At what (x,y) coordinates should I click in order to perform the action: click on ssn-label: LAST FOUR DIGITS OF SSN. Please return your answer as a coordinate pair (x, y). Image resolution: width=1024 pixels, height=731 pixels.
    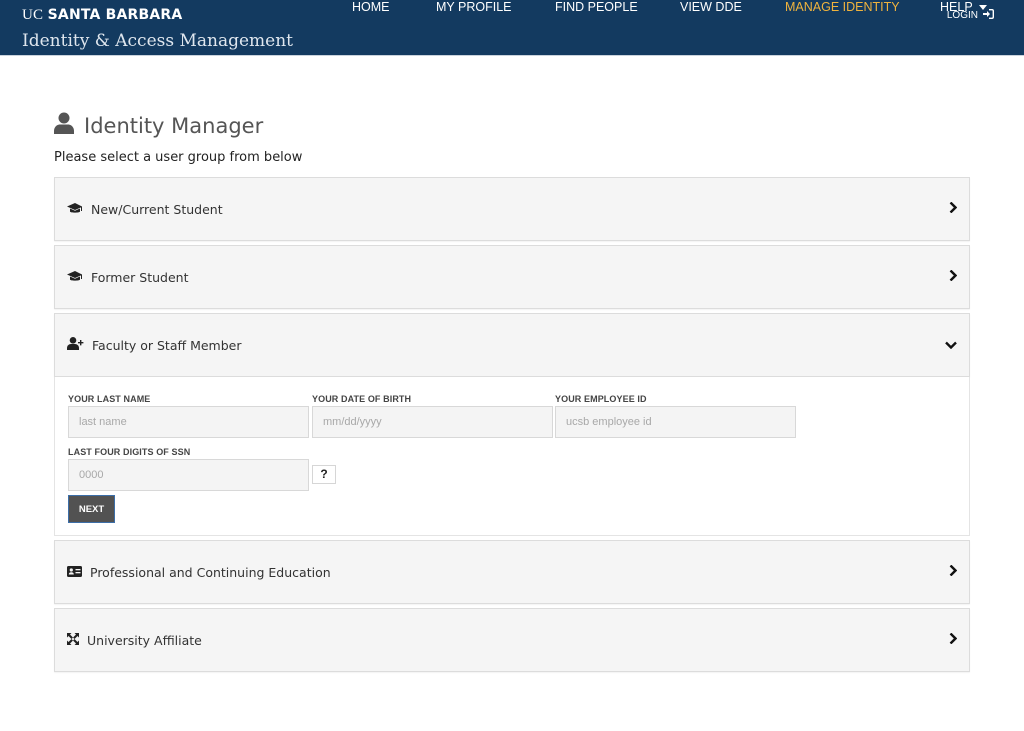
    Looking at the image, I should click on (129, 452).